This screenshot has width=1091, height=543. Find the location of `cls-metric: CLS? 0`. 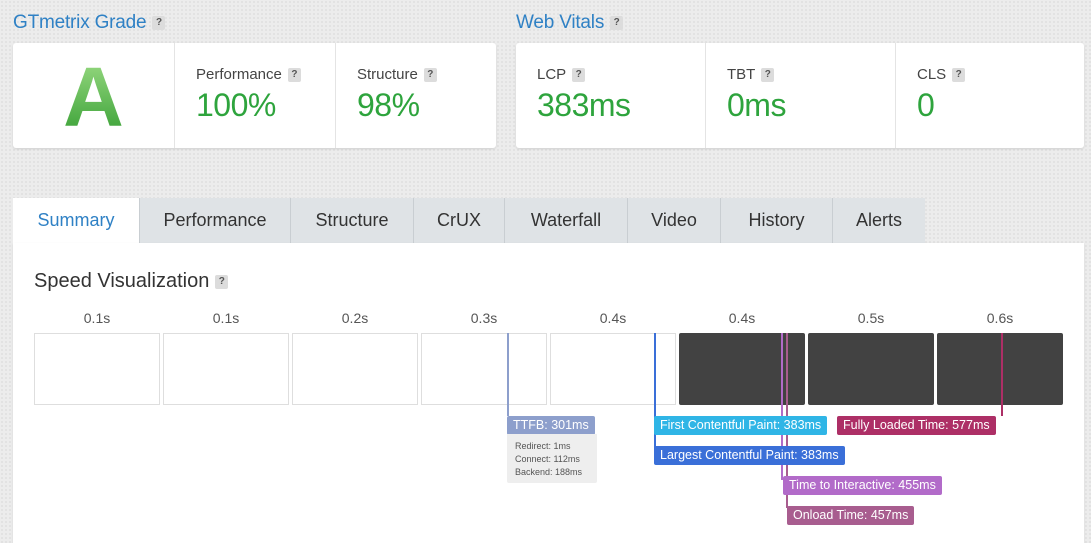

cls-metric: CLS? 0 is located at coordinates (989, 95).